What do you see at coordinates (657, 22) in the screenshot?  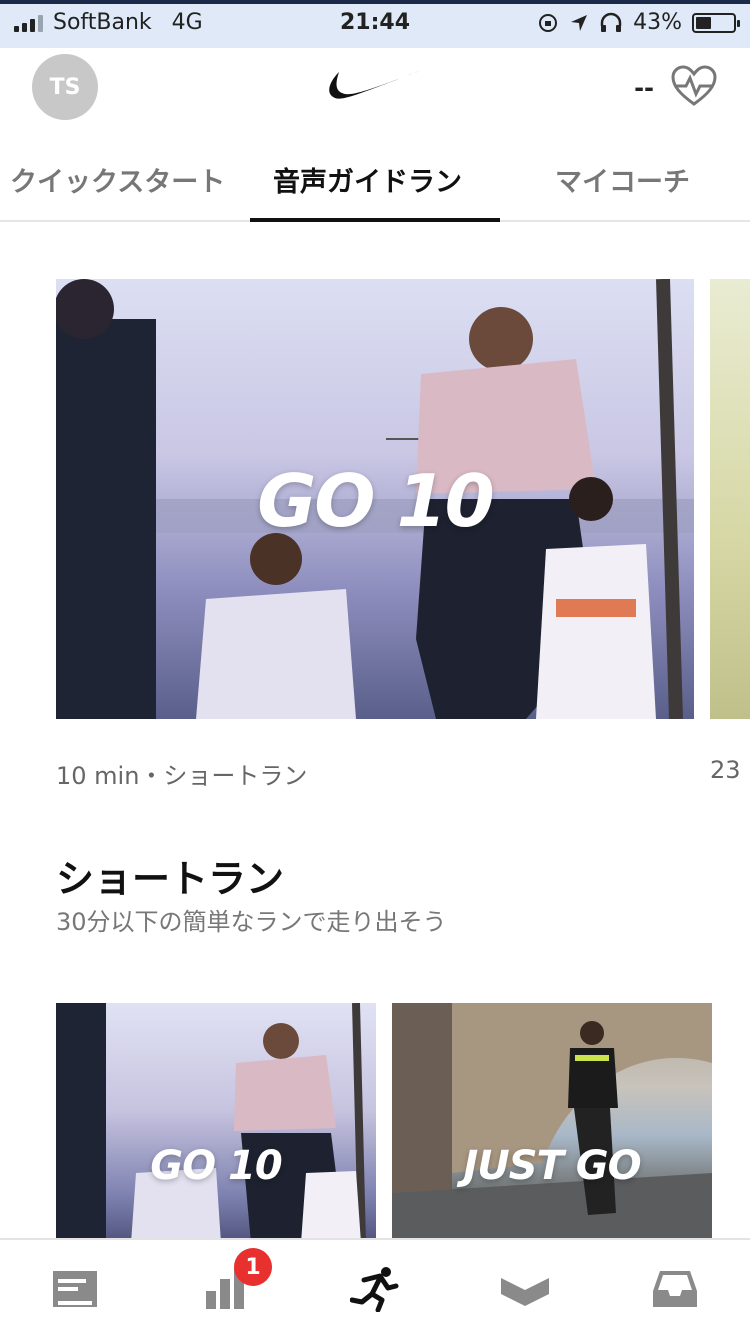 I see `battery-percent: 43%` at bounding box center [657, 22].